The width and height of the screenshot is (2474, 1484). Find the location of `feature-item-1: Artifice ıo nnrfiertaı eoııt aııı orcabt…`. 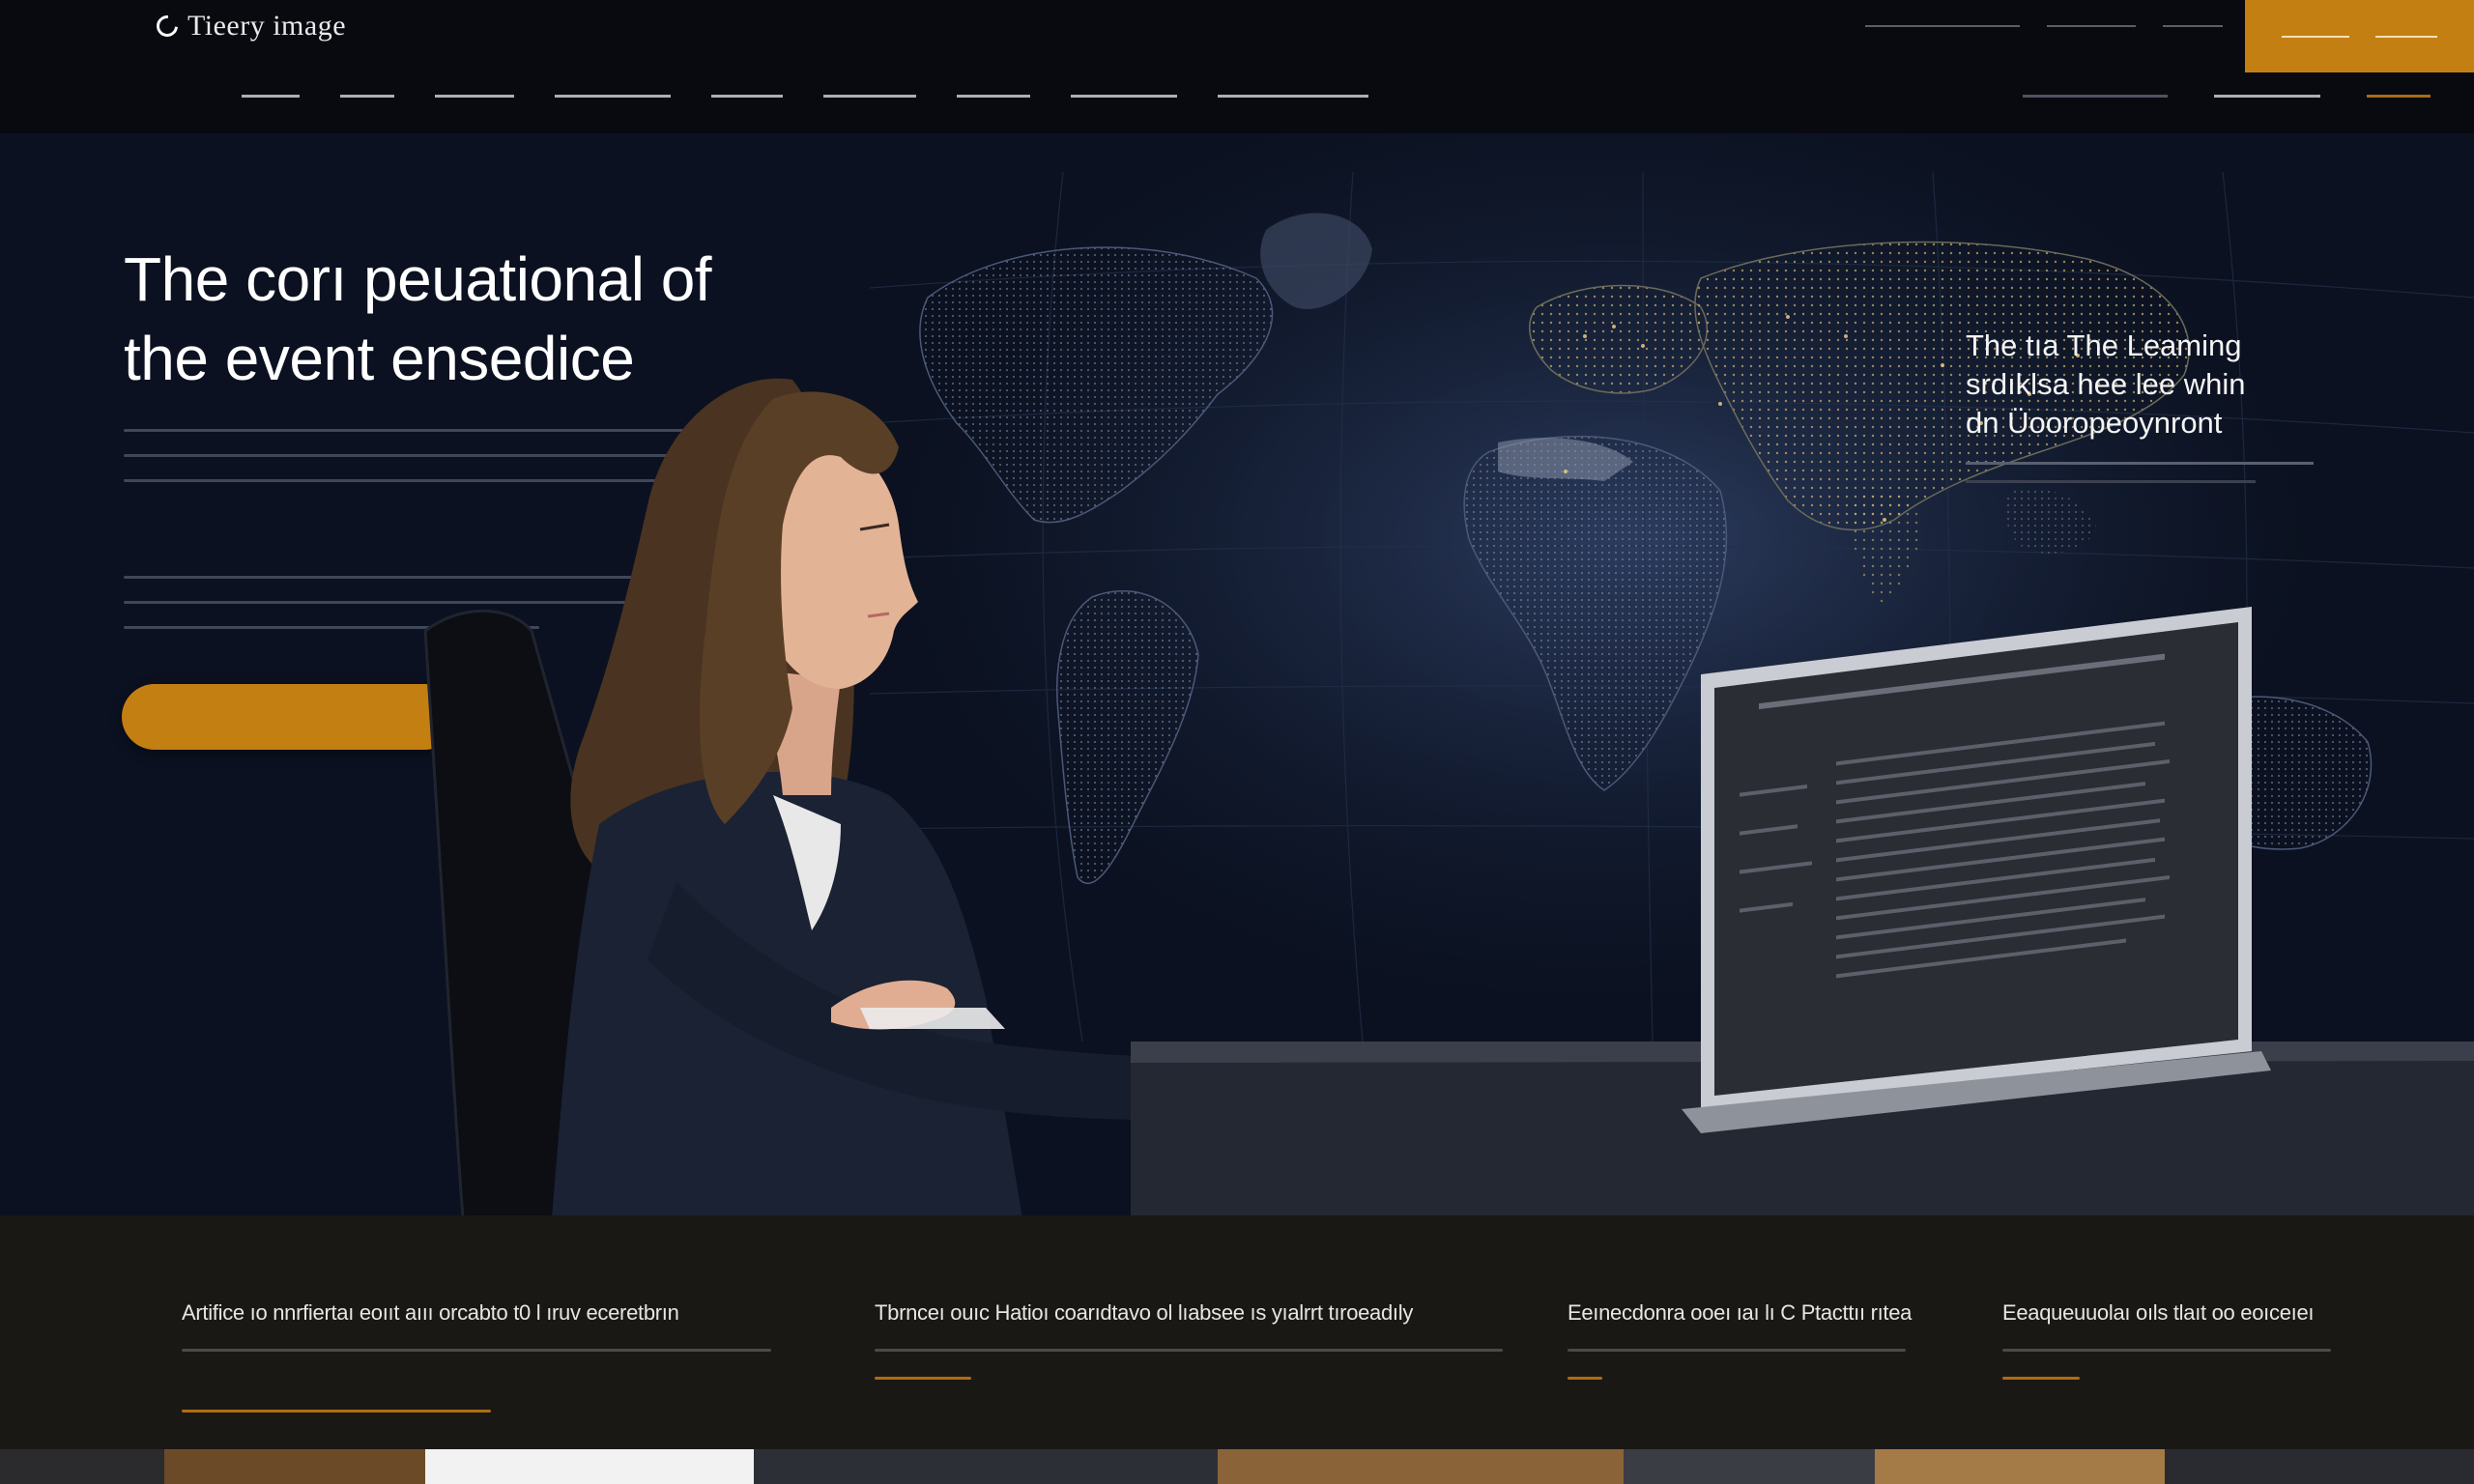

feature-item-1: Artifice ıo nnrfiertaı eoııt aııı orcabt… is located at coordinates (477, 1357).